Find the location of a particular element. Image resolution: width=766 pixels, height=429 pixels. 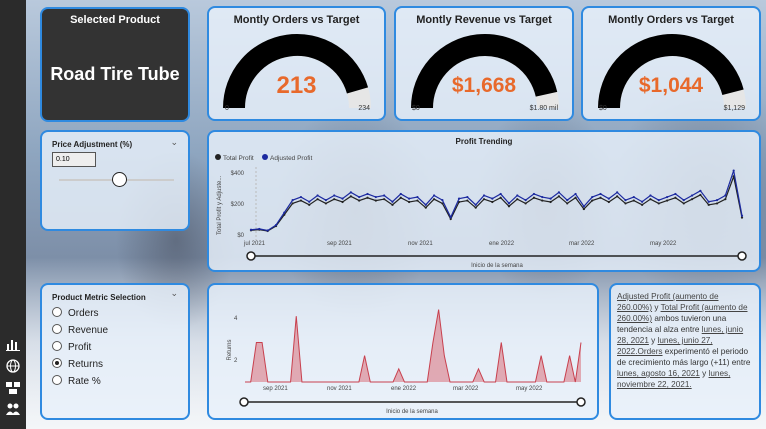

selected-product-card: Selected Product Road Tire Tube is located at coordinates (115, 64).